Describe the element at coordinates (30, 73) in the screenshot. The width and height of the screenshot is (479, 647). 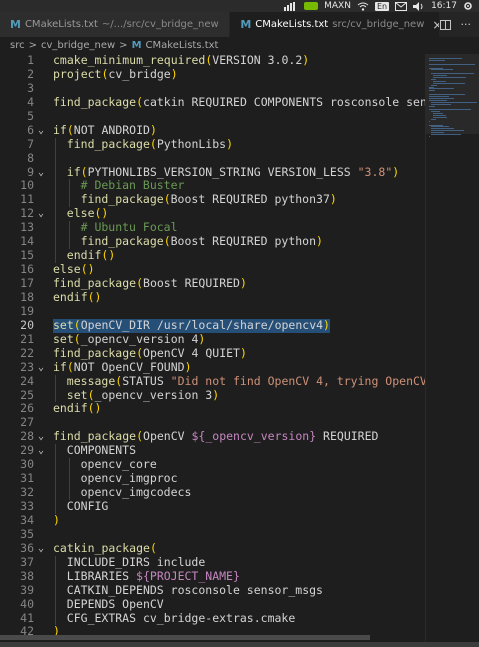
I see `line-number: 2` at that location.